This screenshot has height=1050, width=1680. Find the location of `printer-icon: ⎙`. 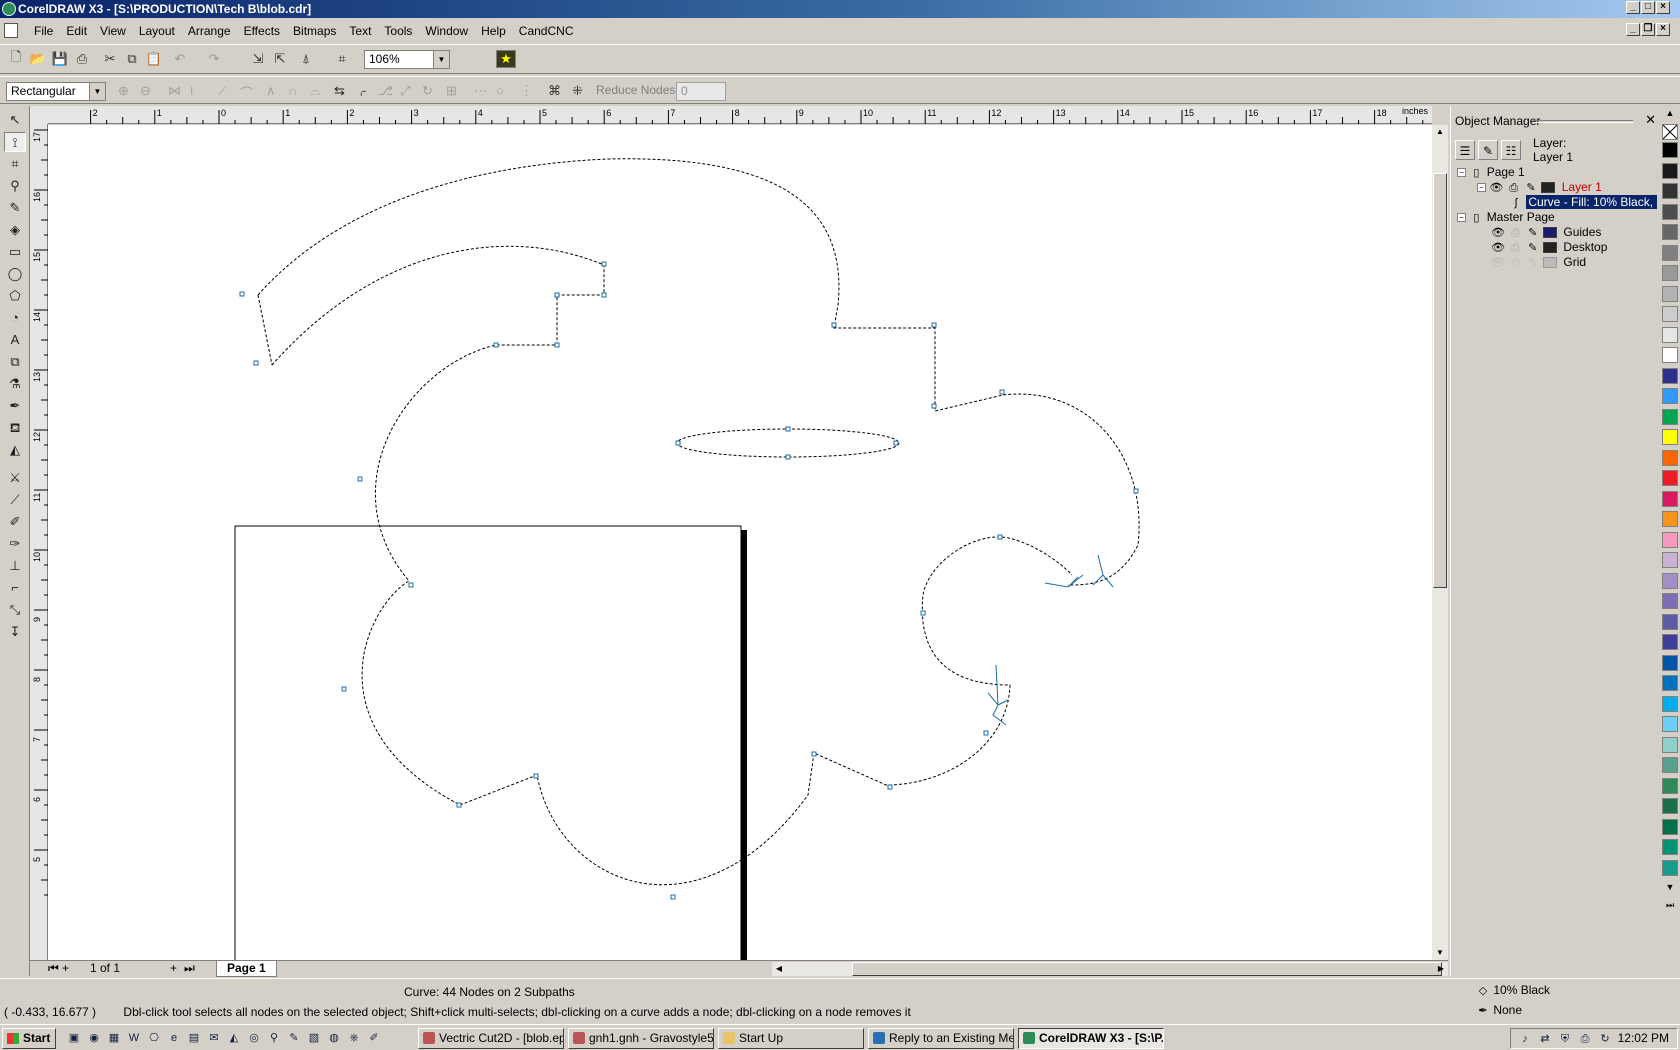

printer-icon: ⎙ is located at coordinates (1515, 263).